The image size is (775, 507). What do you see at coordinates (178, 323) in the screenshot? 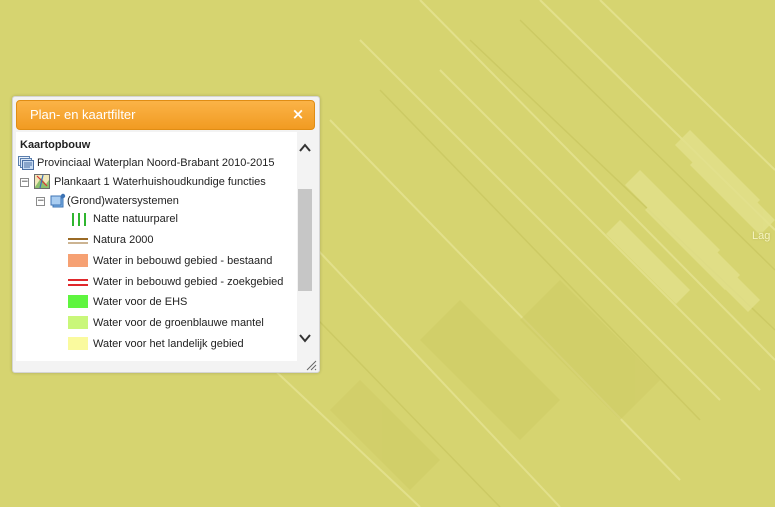
I see `legend-label: Water voor de groenblauwe mantel` at bounding box center [178, 323].